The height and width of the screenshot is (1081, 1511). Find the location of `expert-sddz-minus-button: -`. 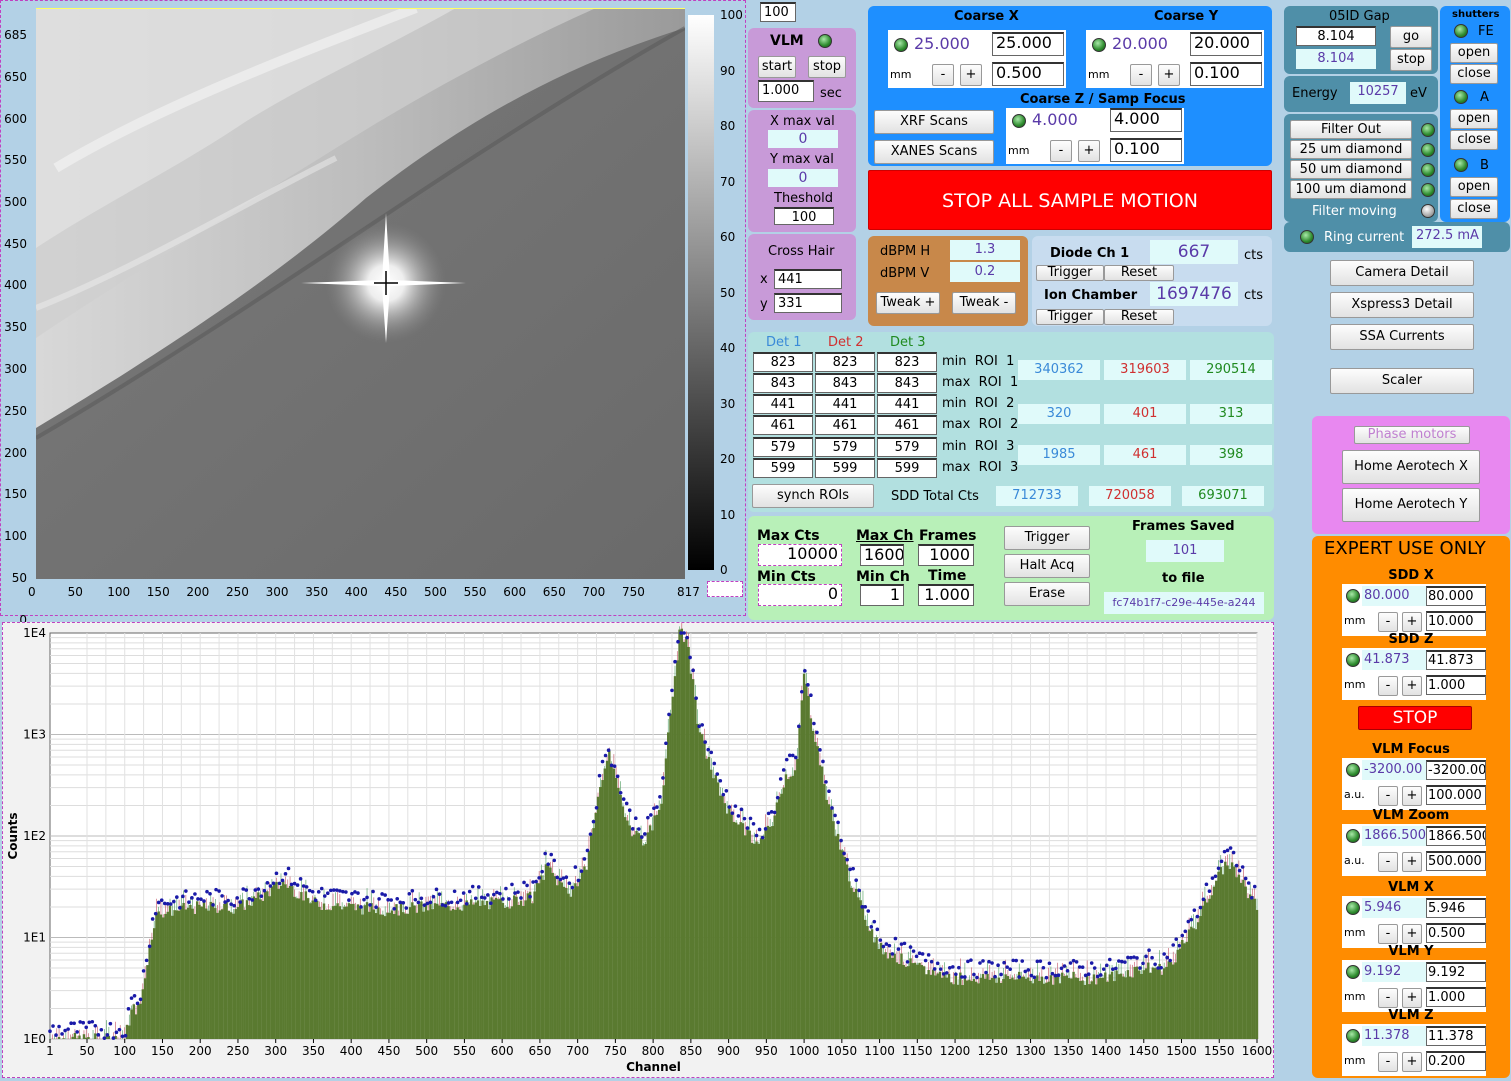

expert-sddz-minus-button: - is located at coordinates (1388, 686).